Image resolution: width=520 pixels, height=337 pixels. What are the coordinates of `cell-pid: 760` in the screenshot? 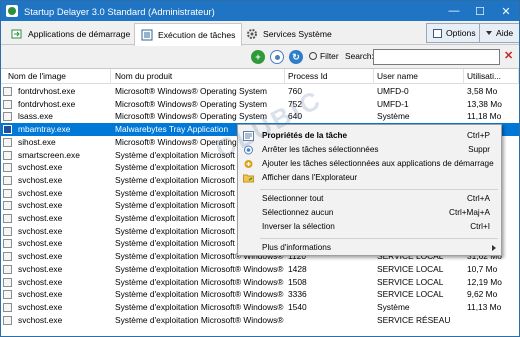 It's located at (295, 91).